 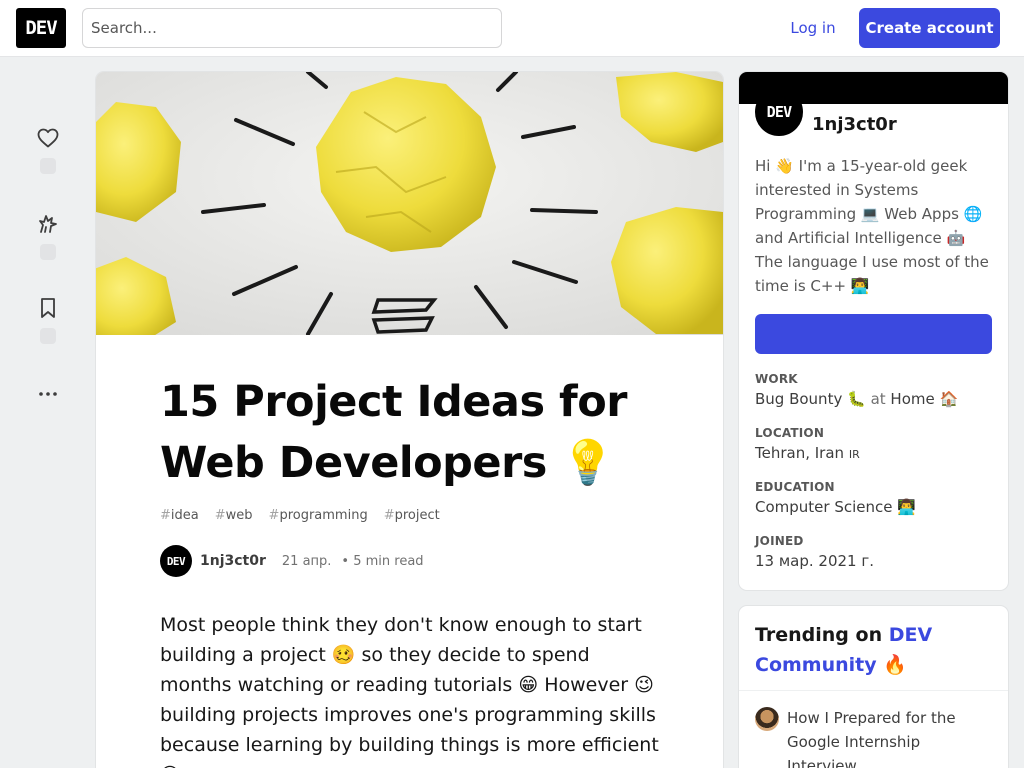 What do you see at coordinates (870, 650) in the screenshot?
I see `trending-title: Trending on DEV Community 🔥` at bounding box center [870, 650].